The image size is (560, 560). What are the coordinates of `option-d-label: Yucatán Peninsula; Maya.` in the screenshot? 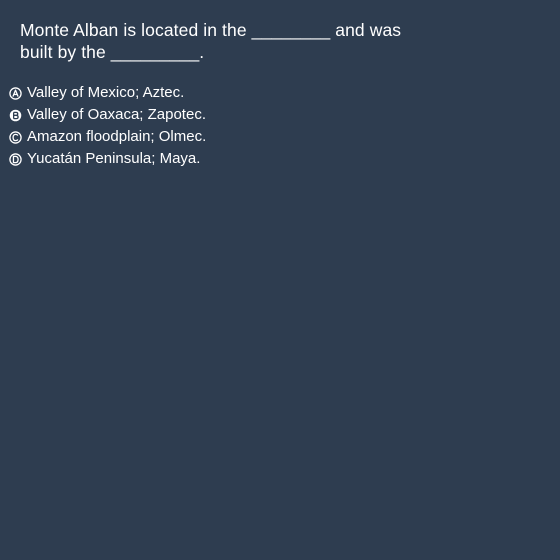 It's located at (114, 158).